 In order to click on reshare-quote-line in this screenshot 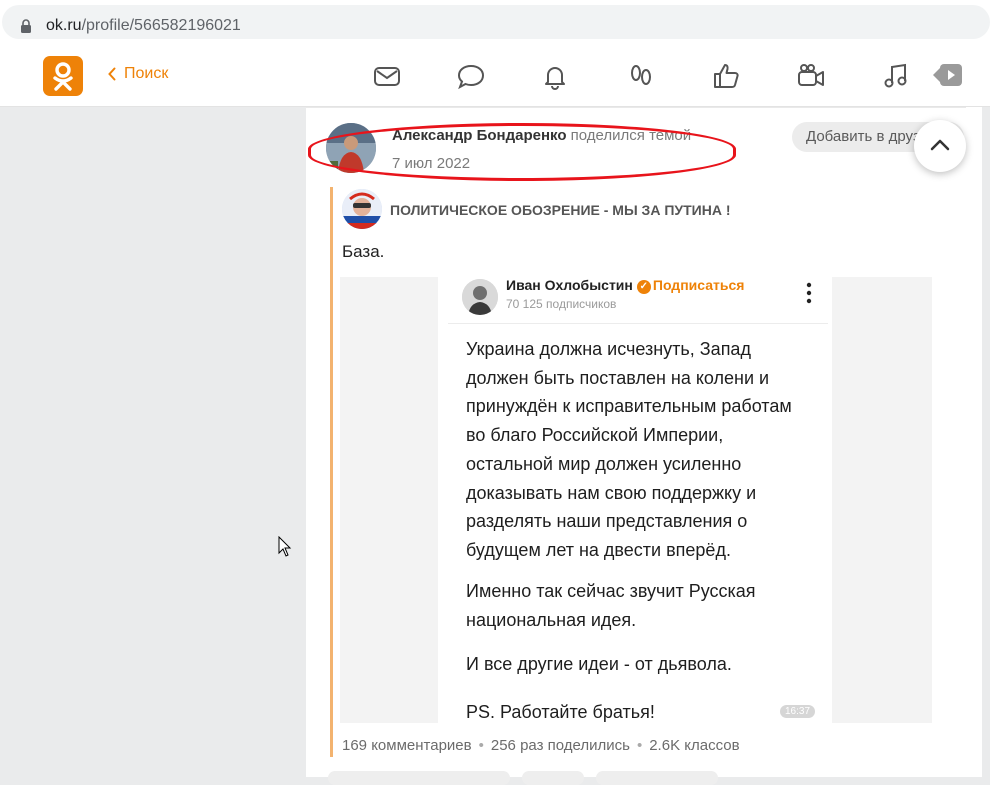, I will do `click(331, 472)`.